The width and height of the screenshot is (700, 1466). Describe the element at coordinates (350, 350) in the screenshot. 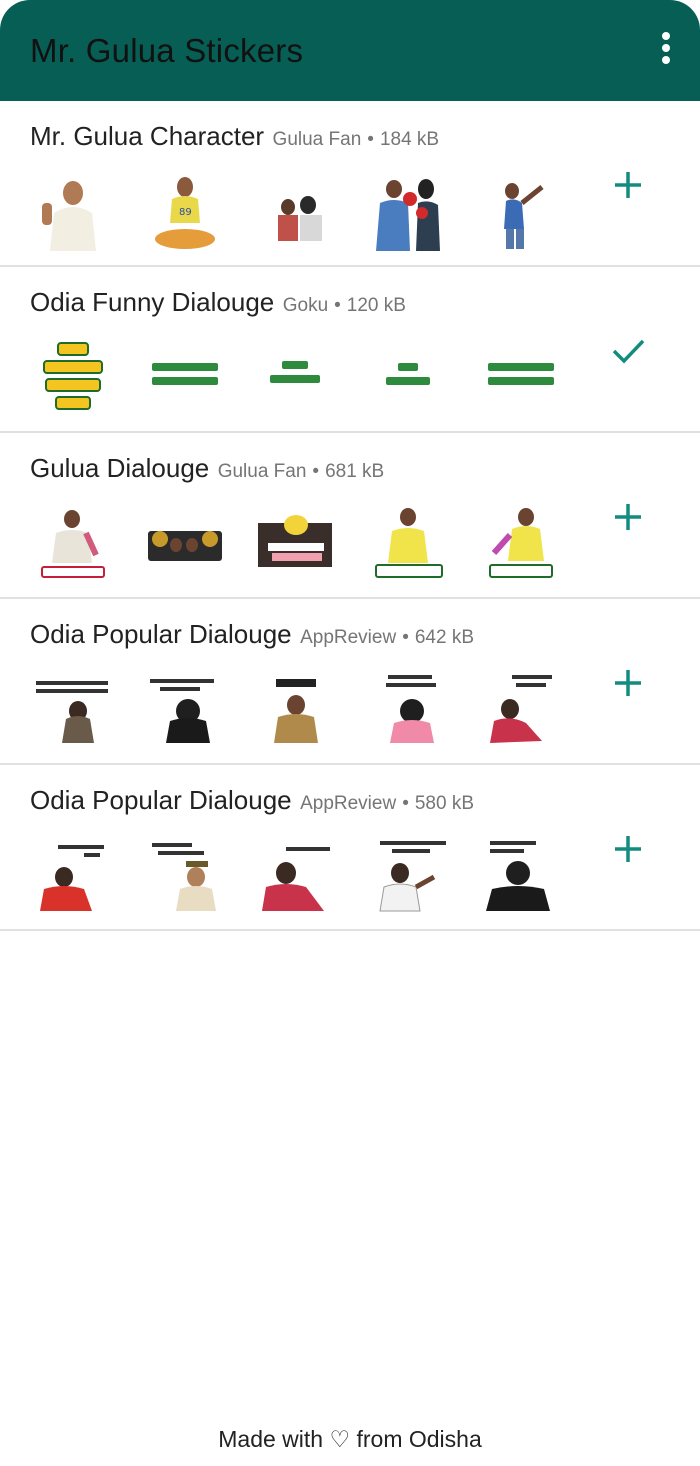

I see `sticker-pack-row: Odia Funny Dialouge Goku • 120 kB` at that location.